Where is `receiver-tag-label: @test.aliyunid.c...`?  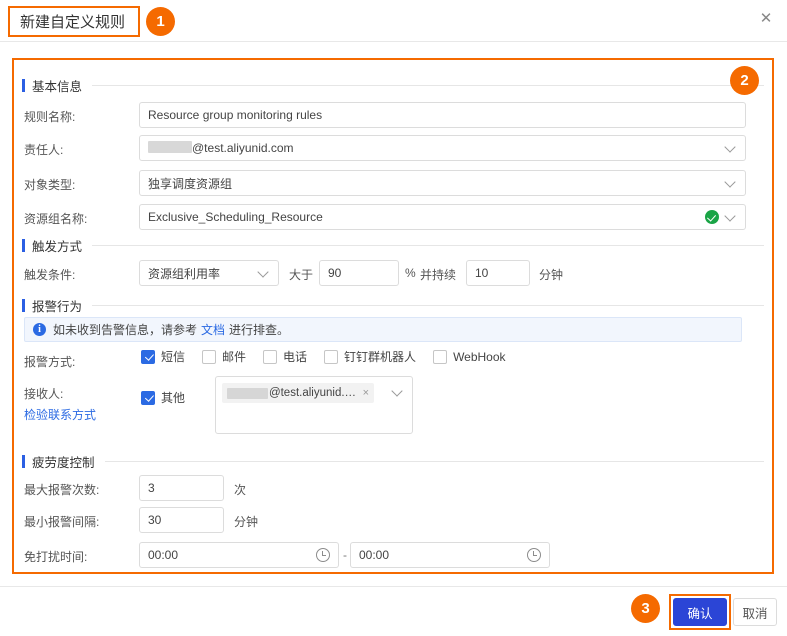 receiver-tag-label: @test.aliyunid.c... is located at coordinates (313, 393).